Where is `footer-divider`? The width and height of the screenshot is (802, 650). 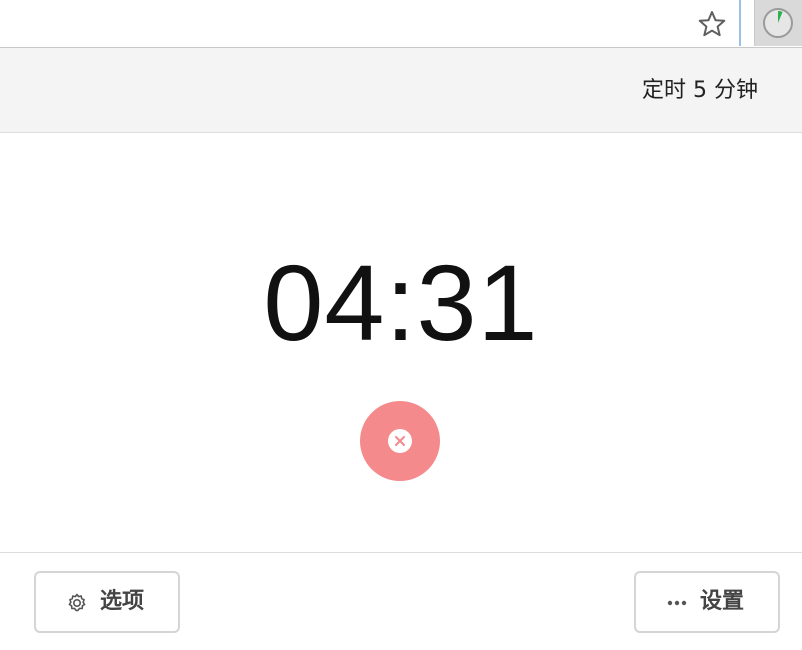
footer-divider is located at coordinates (401, 552).